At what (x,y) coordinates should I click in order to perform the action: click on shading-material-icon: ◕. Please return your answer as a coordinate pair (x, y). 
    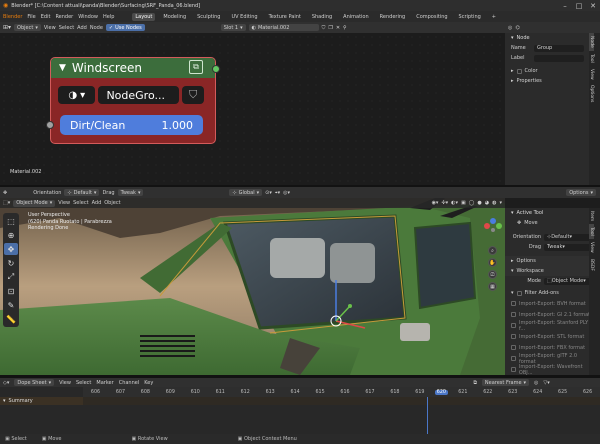
    Looking at the image, I should click on (487, 203).